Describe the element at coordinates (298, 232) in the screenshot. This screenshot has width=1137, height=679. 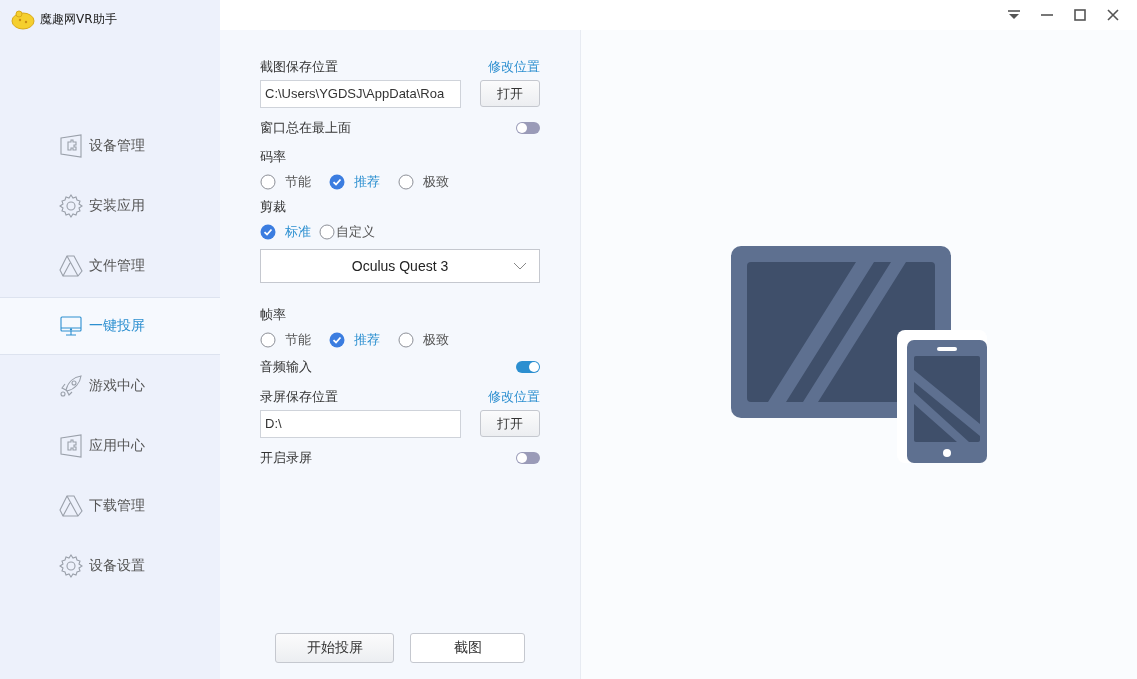
I see `radio-label: 标准` at that location.